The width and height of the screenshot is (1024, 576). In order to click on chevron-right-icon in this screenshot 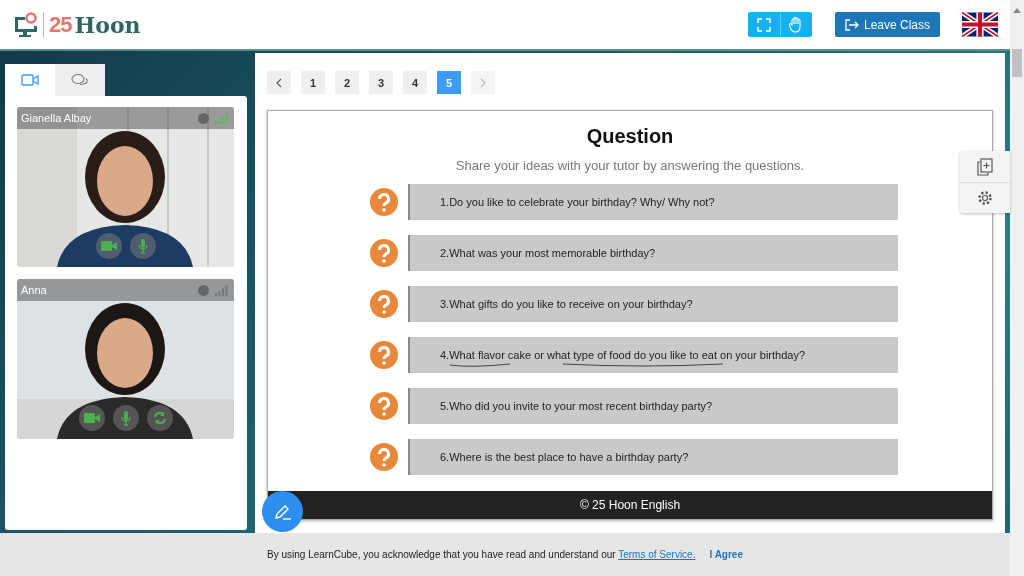, I will do `click(483, 82)`.